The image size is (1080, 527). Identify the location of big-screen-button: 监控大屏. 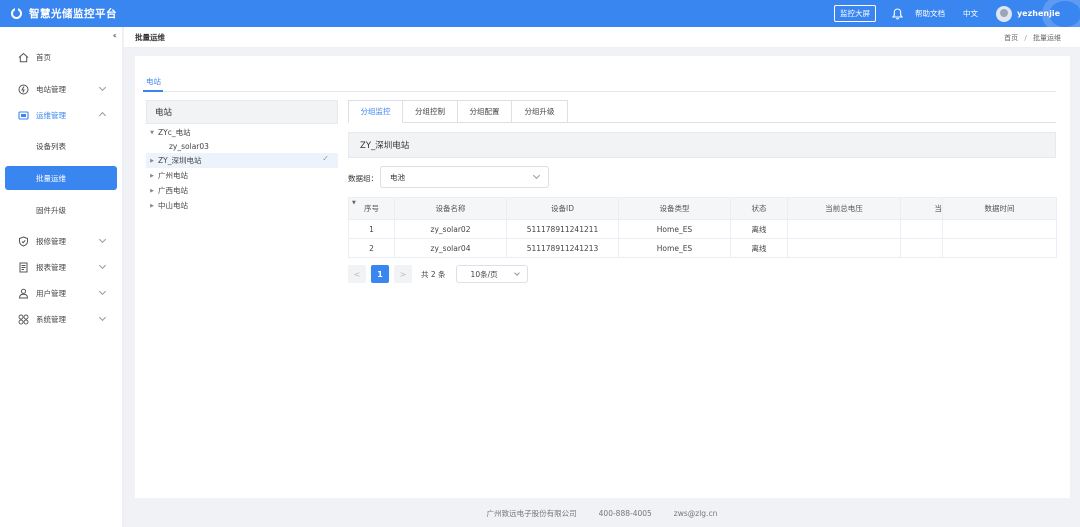
(854, 13).